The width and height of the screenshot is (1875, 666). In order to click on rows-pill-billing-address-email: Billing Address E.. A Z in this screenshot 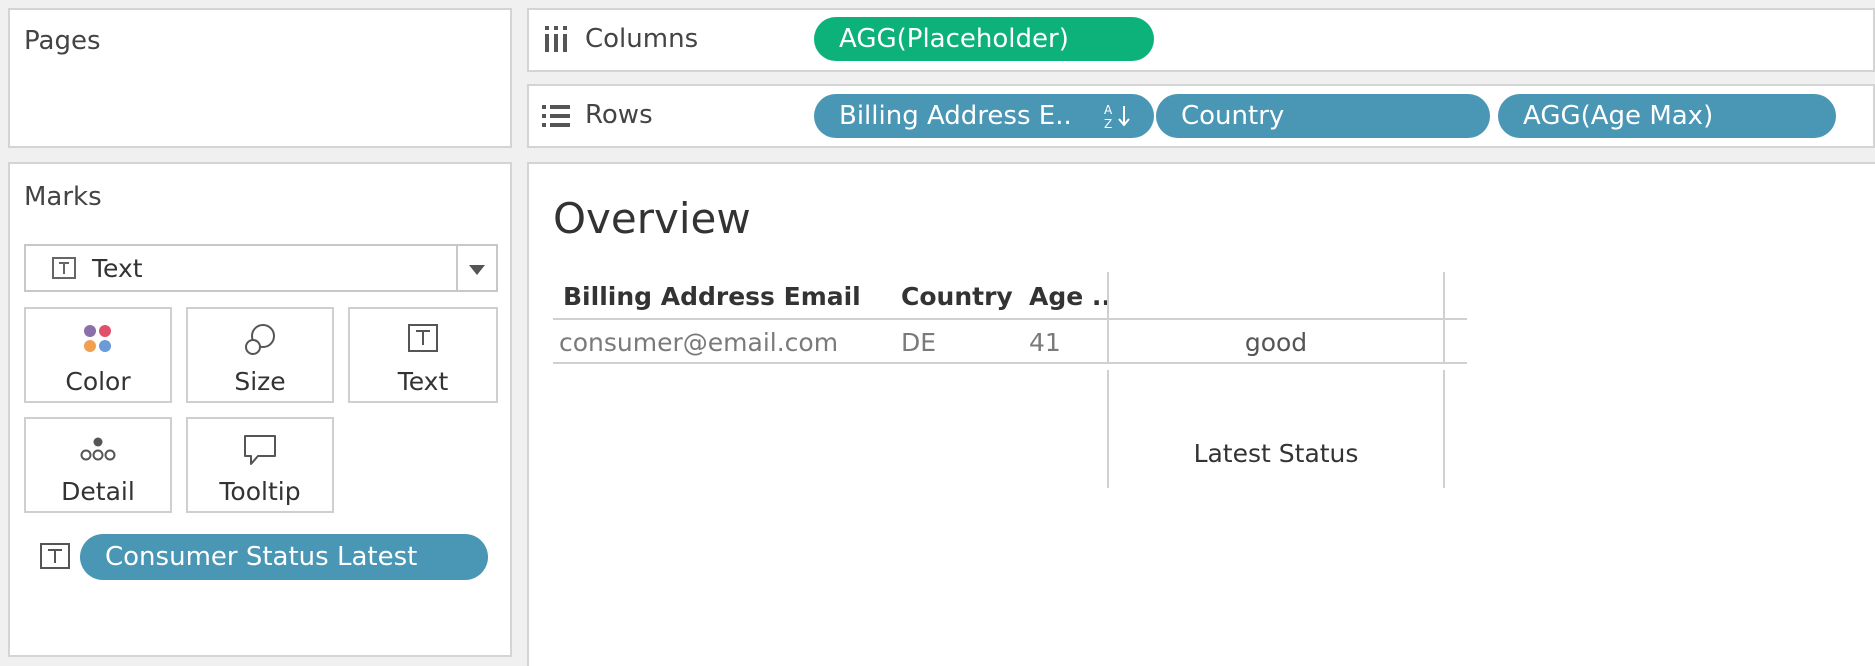, I will do `click(984, 116)`.